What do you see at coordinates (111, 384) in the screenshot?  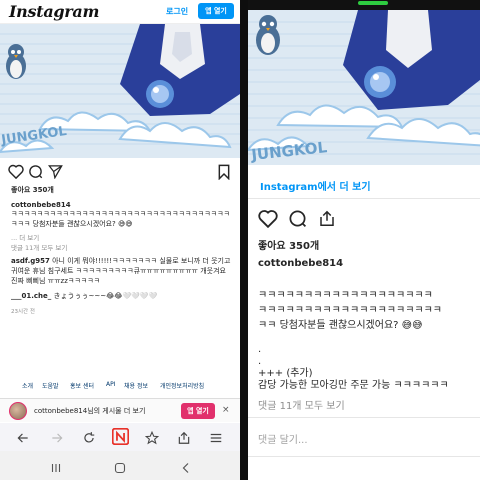 I see `footer-link-api: API` at bounding box center [111, 384].